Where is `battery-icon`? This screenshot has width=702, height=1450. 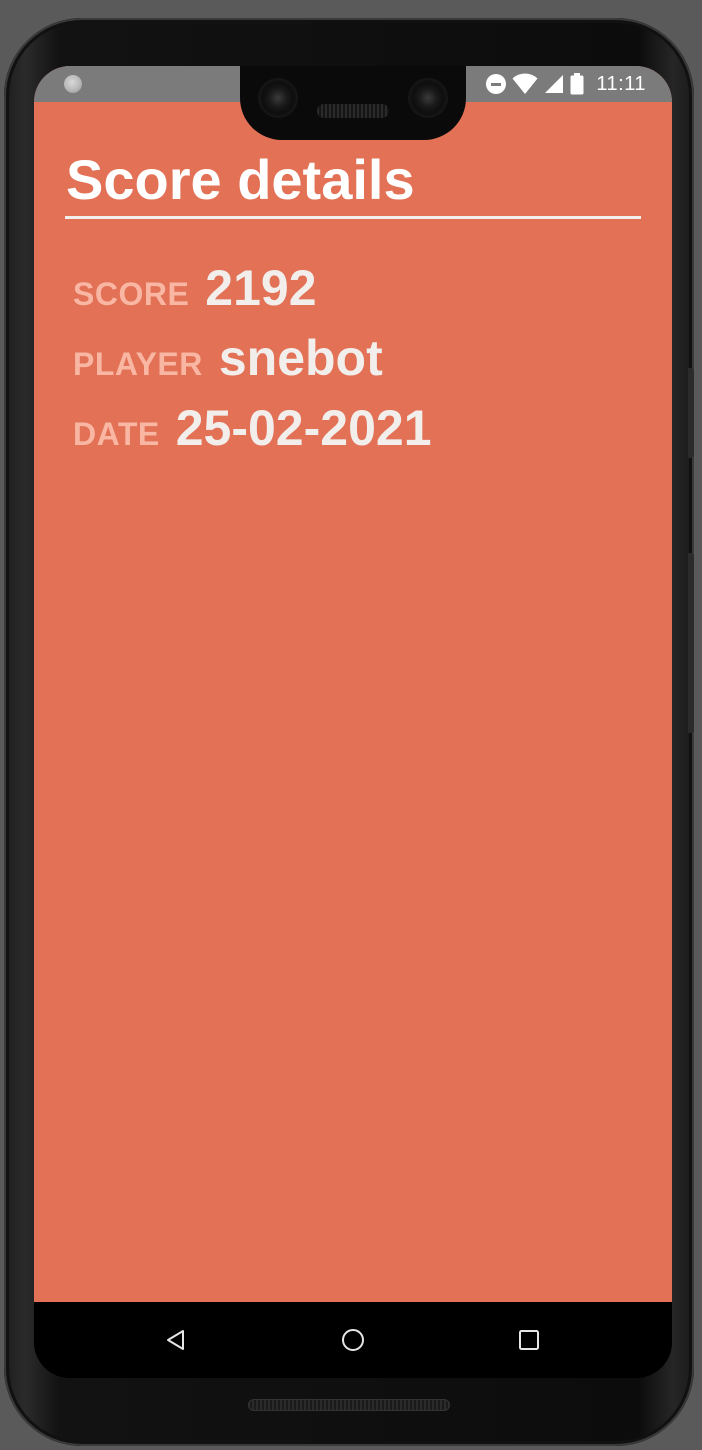
battery-icon is located at coordinates (577, 84).